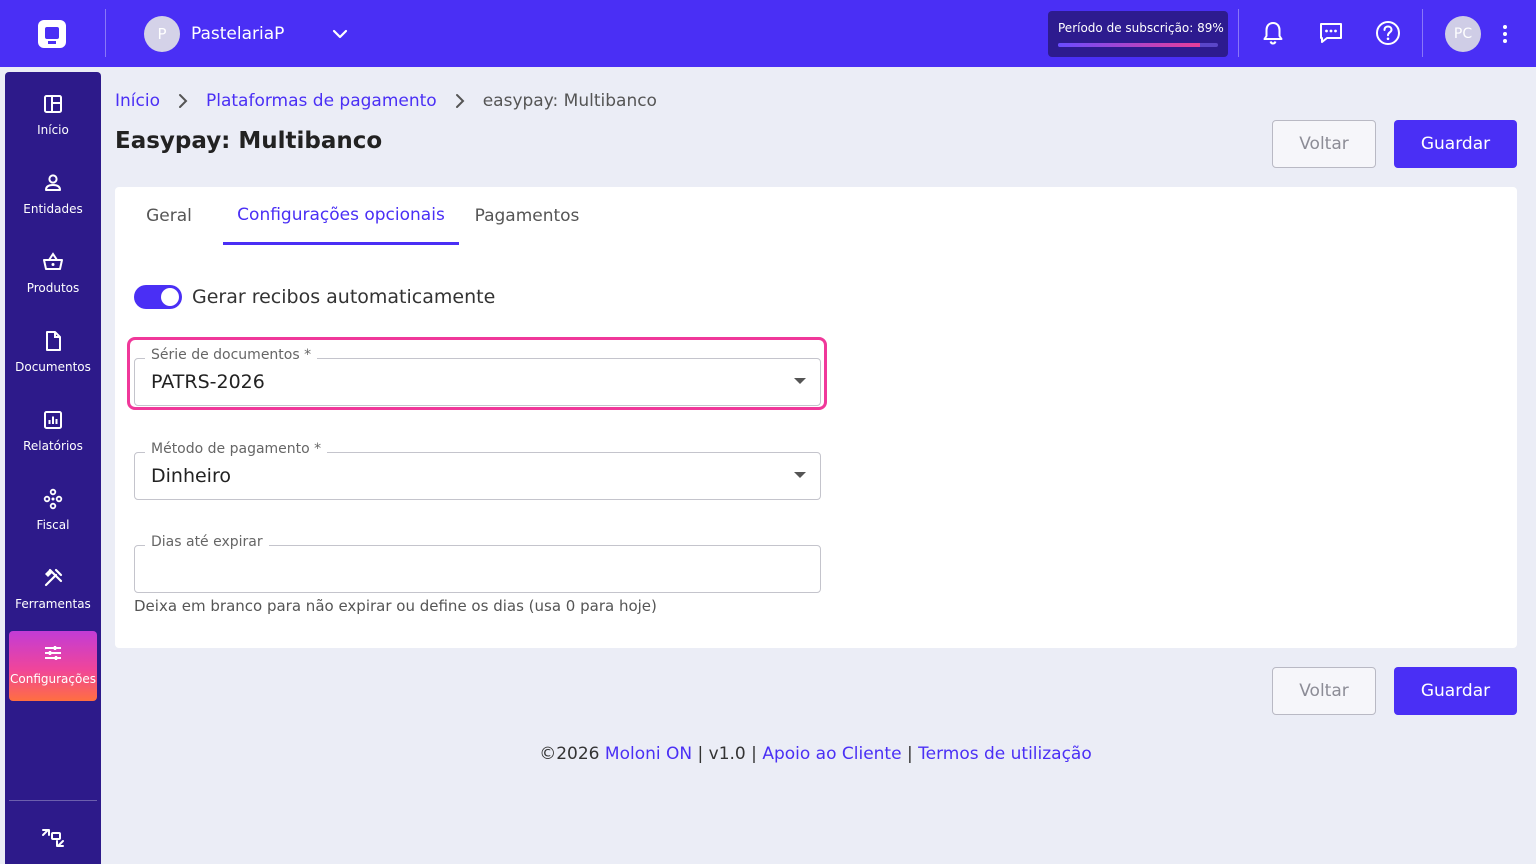 This screenshot has width=1536, height=864. I want to click on subscription-period: Período de subscrição: 89%, so click(1138, 34).